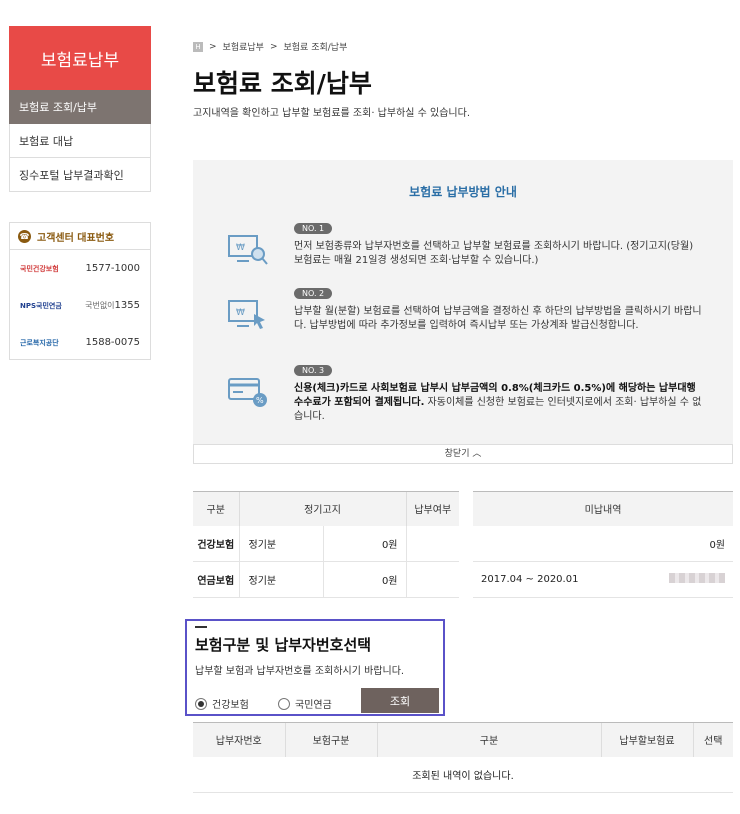  What do you see at coordinates (80, 342) in the screenshot?
I see `callcenter-row-kcomwel: 근로복지공단 1588-0075` at bounding box center [80, 342].